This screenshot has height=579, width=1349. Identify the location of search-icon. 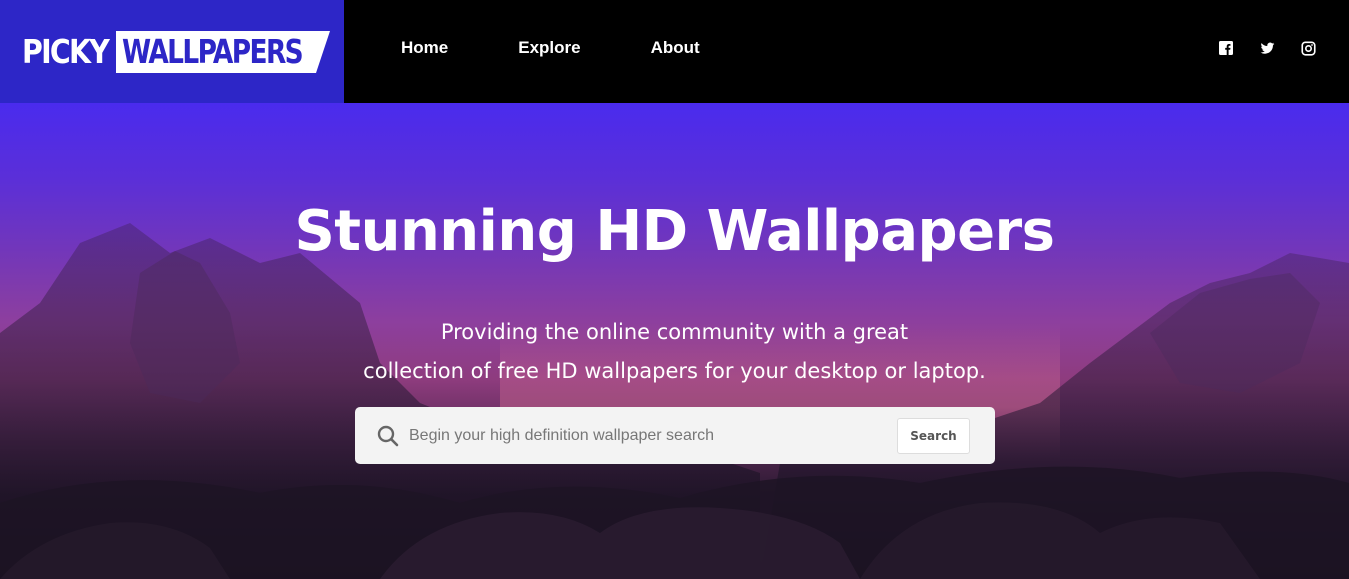
(388, 436).